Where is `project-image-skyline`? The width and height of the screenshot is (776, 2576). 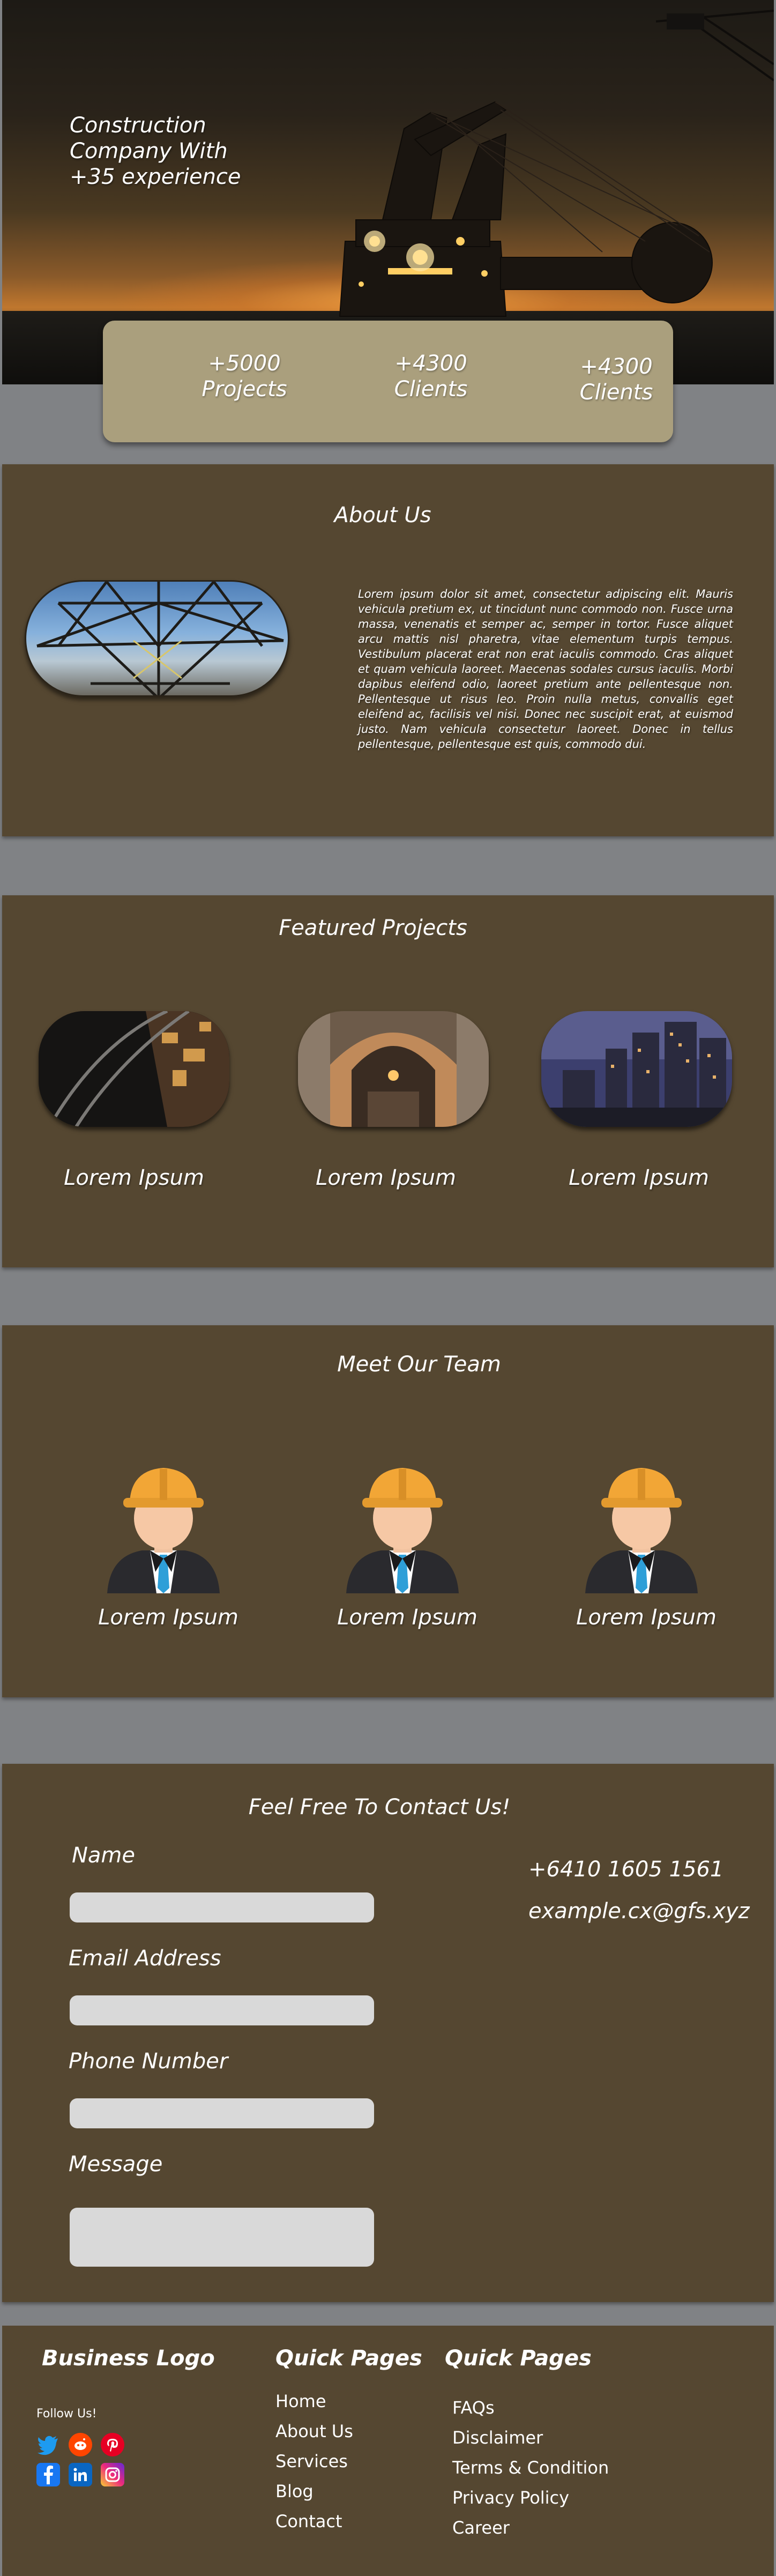
project-image-skyline is located at coordinates (636, 1069).